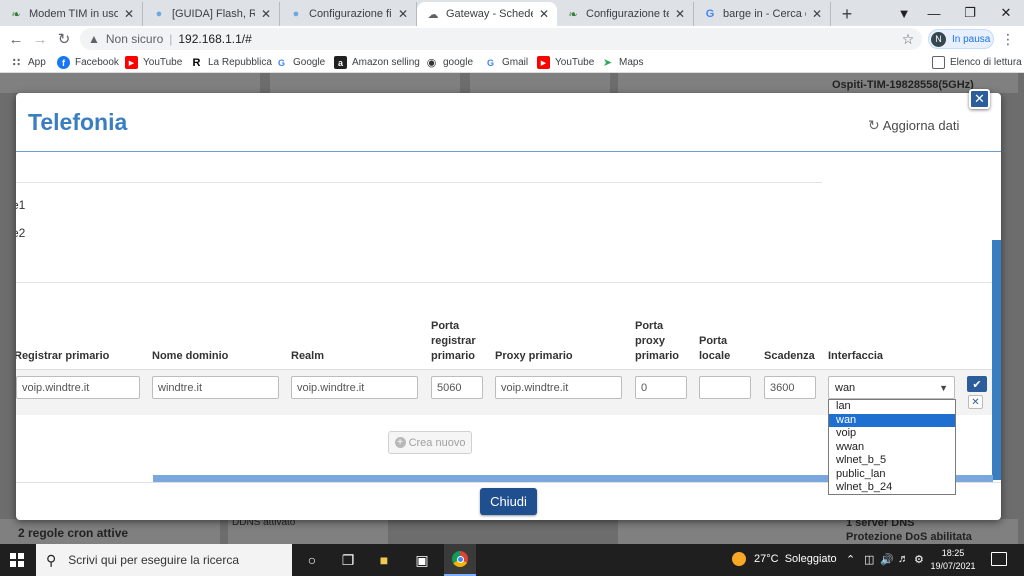 This screenshot has width=1024, height=576. I want to click on file-explorer-icon: ■, so click(384, 560).